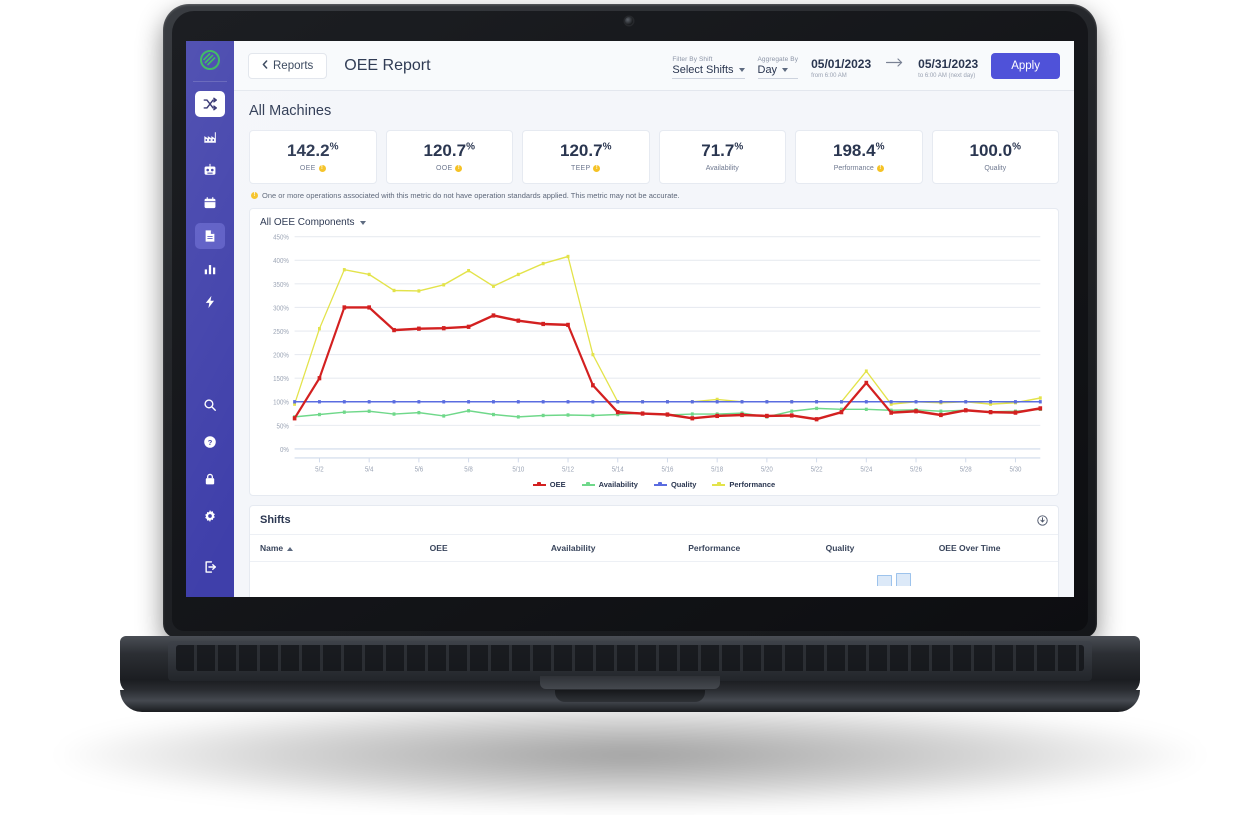 This screenshot has height=815, width=1260. I want to click on reports-back-button: Reports, so click(288, 65).